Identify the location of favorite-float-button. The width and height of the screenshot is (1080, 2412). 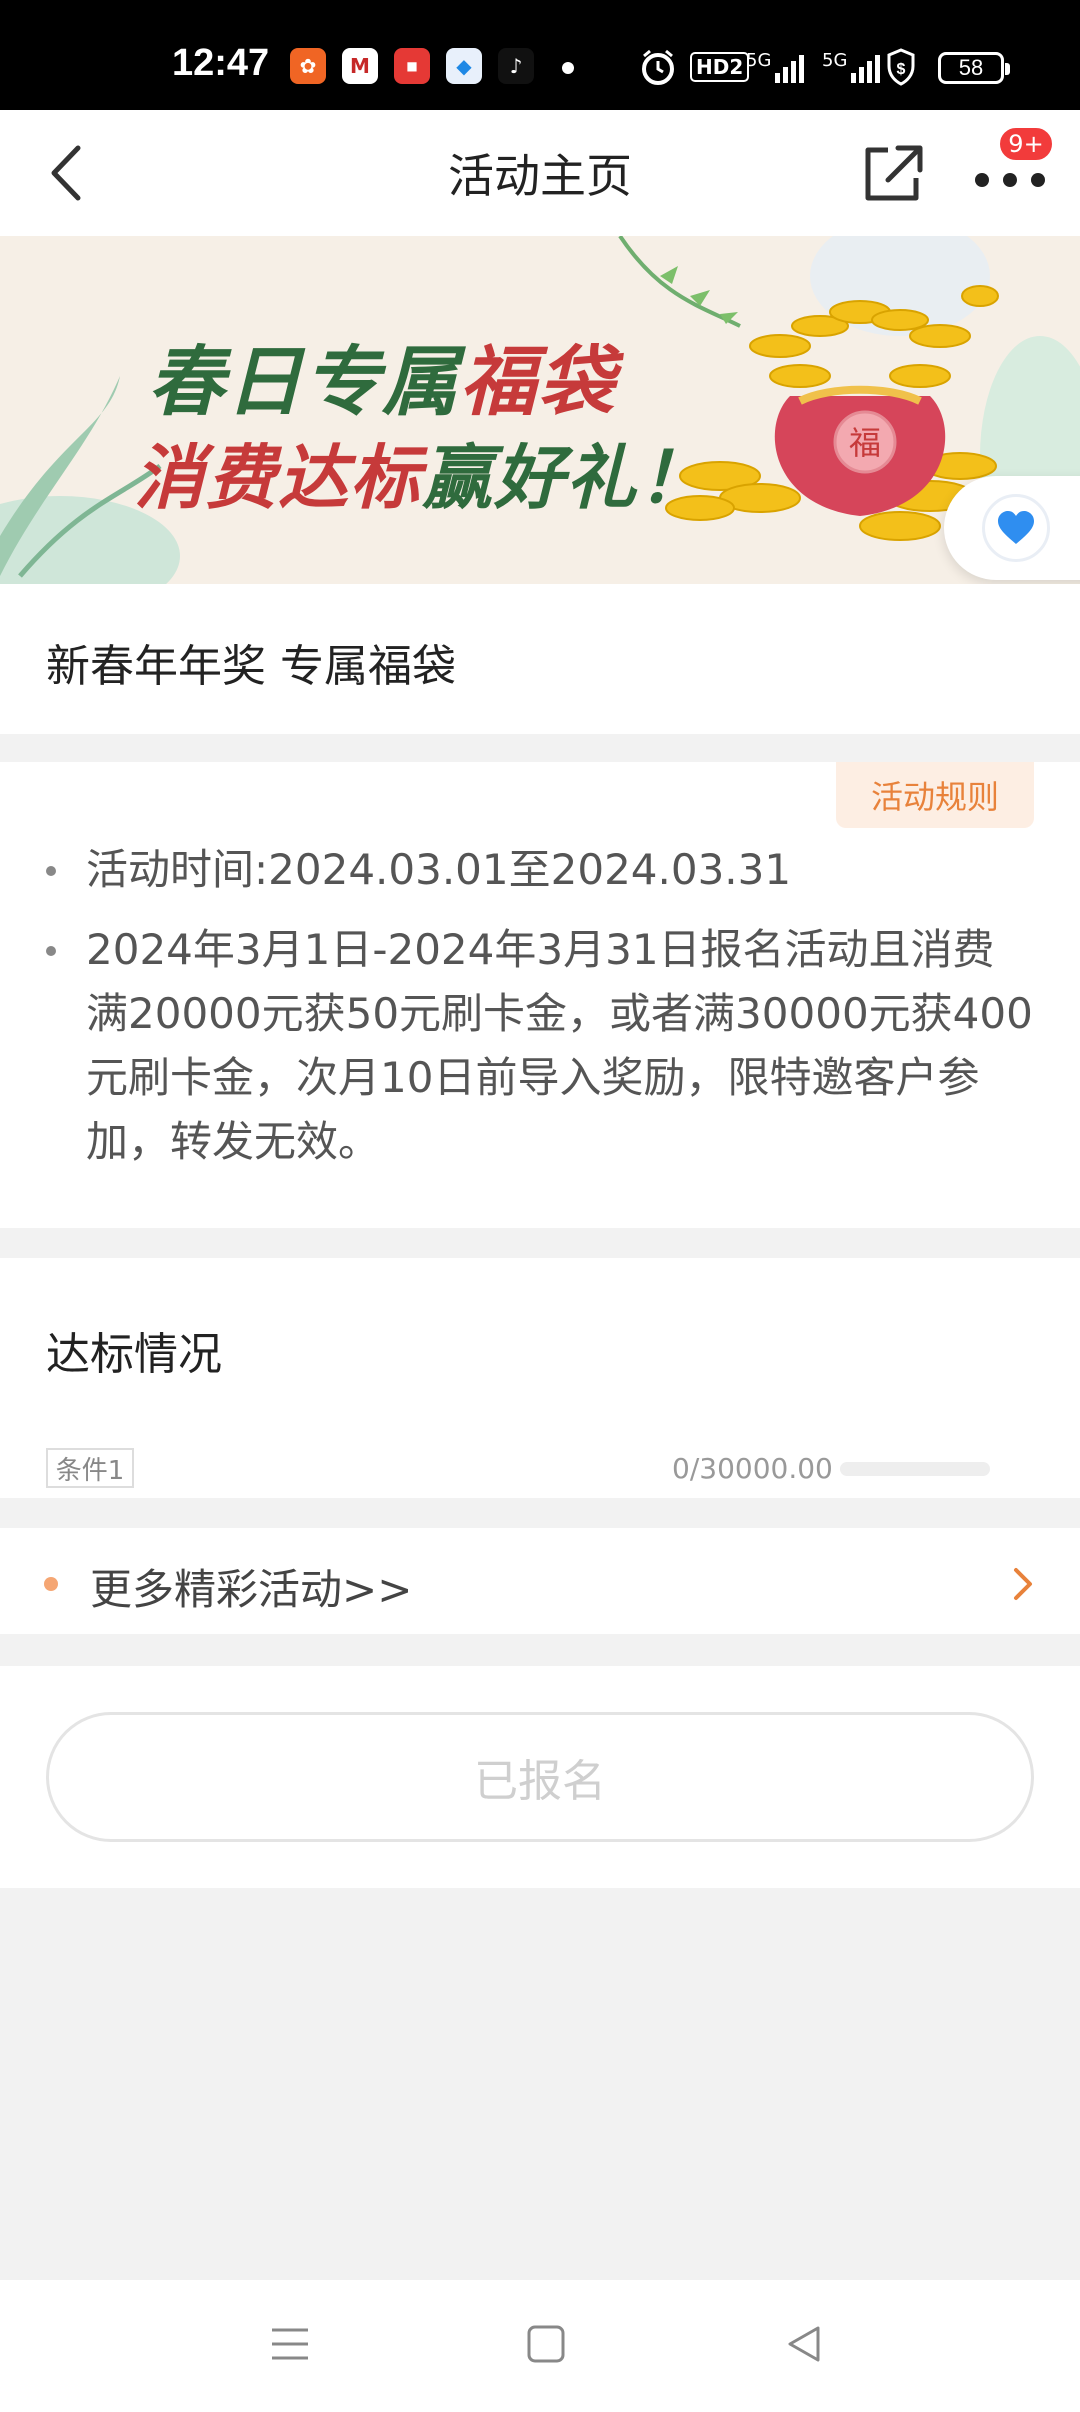
(1012, 528).